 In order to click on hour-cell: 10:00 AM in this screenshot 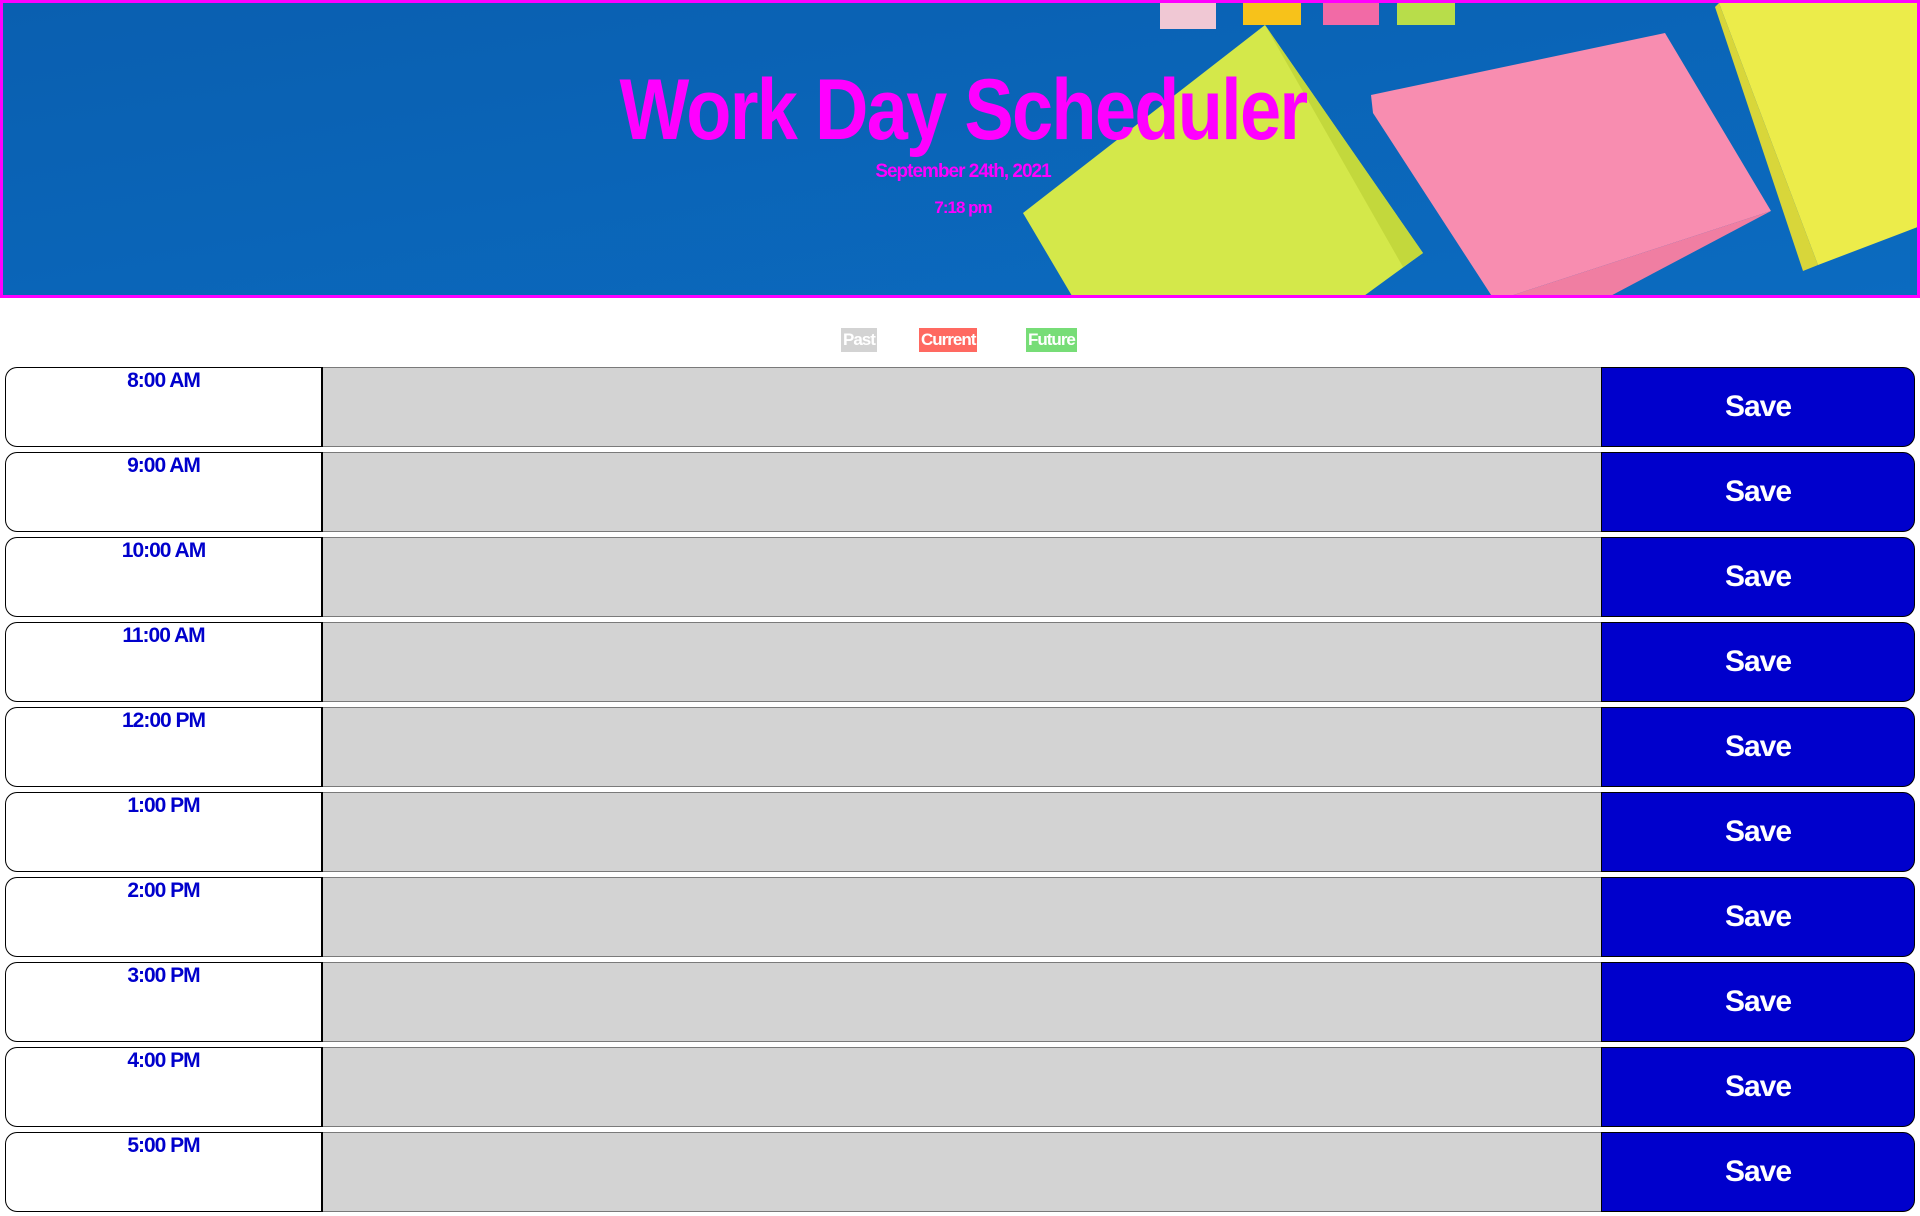, I will do `click(164, 577)`.